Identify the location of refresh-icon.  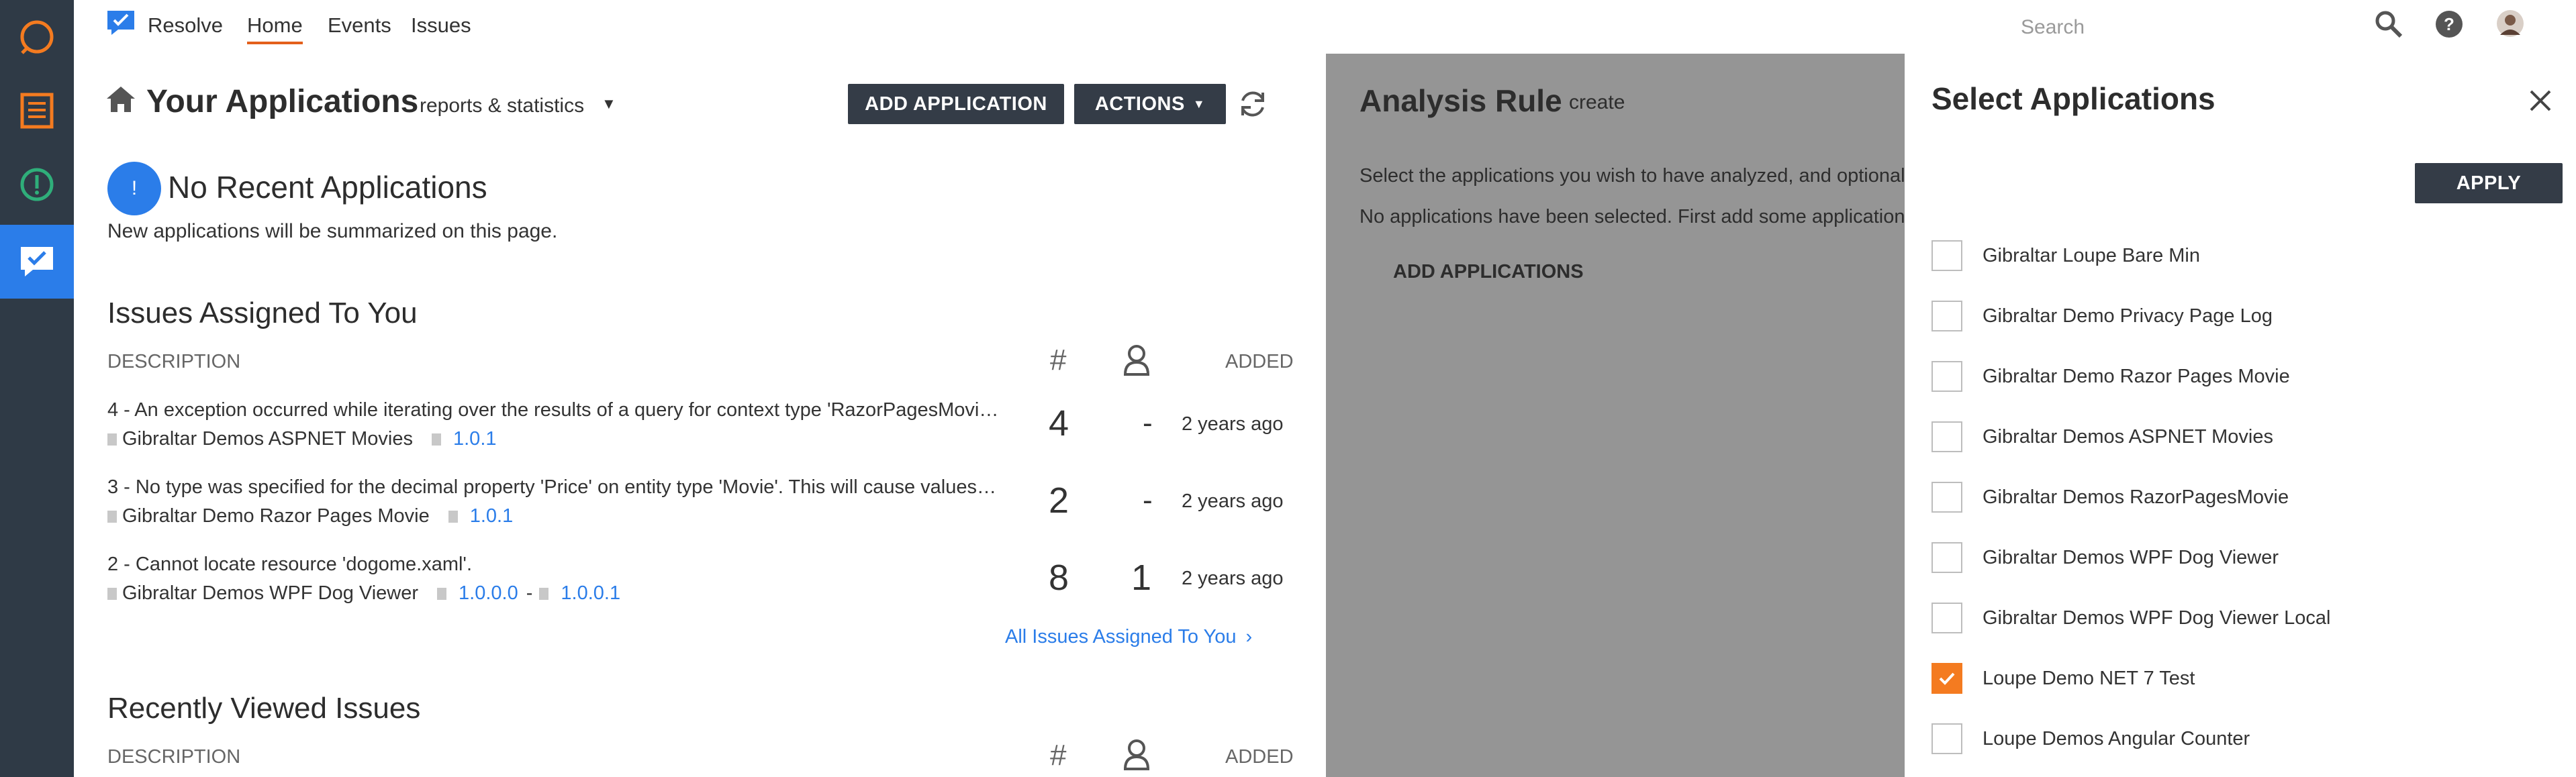
(1252, 104).